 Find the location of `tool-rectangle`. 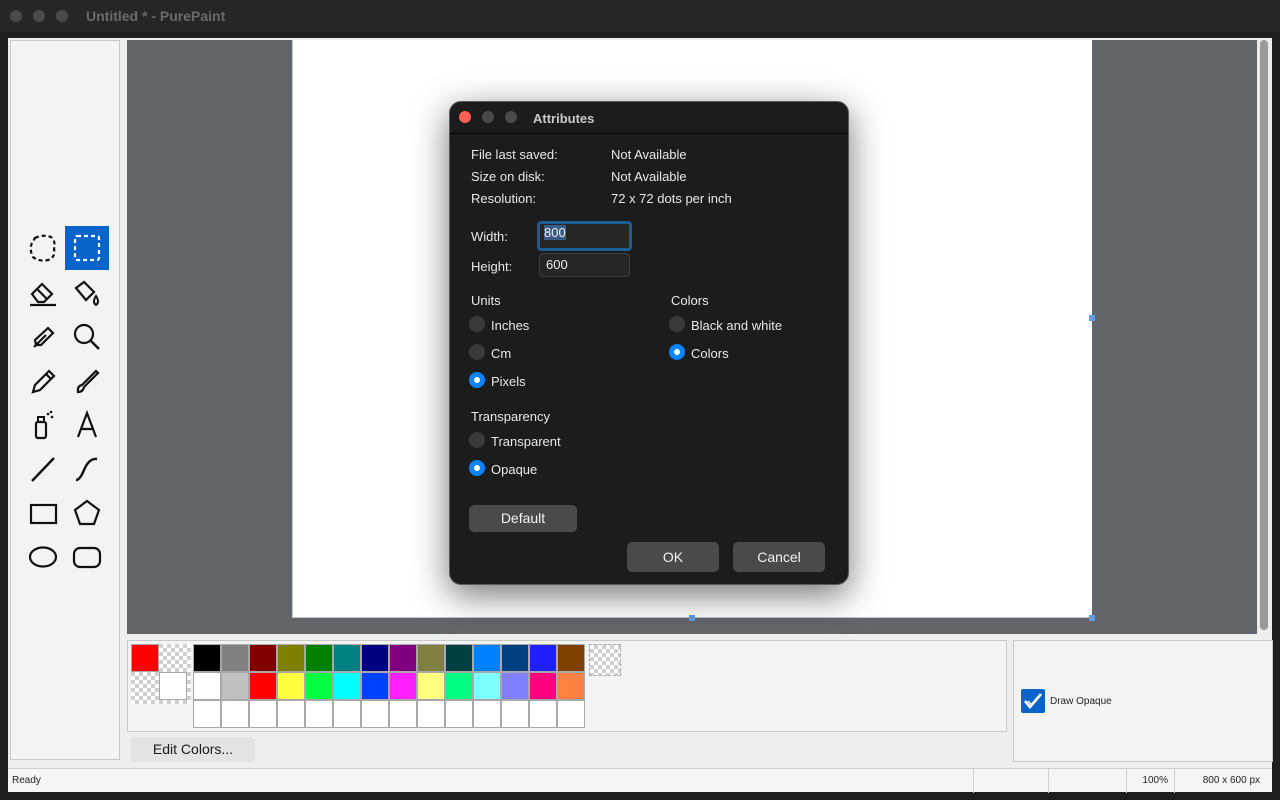

tool-rectangle is located at coordinates (43, 513).